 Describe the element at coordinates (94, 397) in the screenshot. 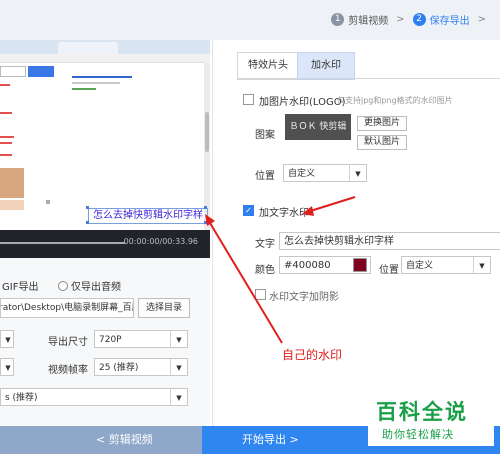

I see `bitrate-select: s (推荐) ▼` at that location.